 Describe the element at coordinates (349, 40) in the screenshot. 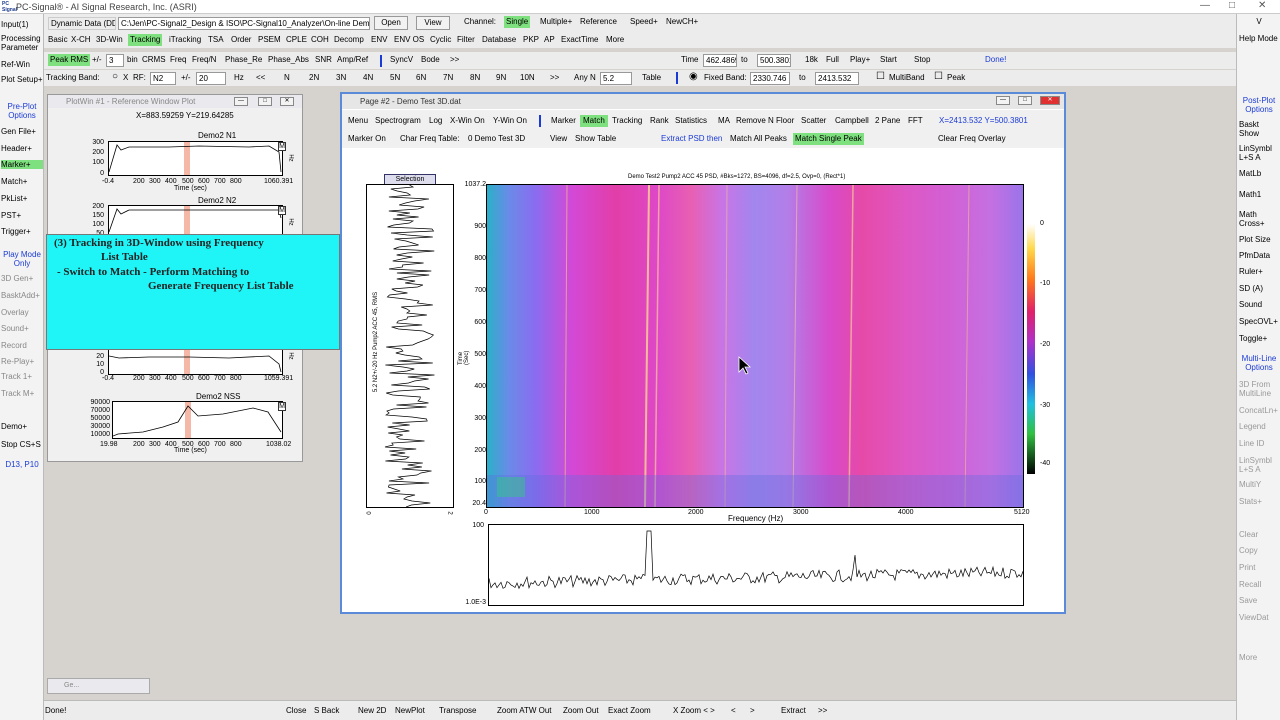

I see `tab-decomp: Decomp` at that location.